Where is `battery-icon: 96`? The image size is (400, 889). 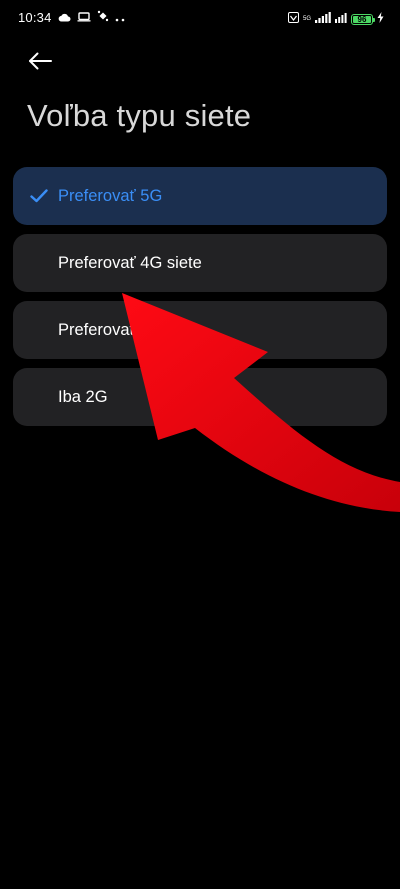 battery-icon: 96 is located at coordinates (363, 19).